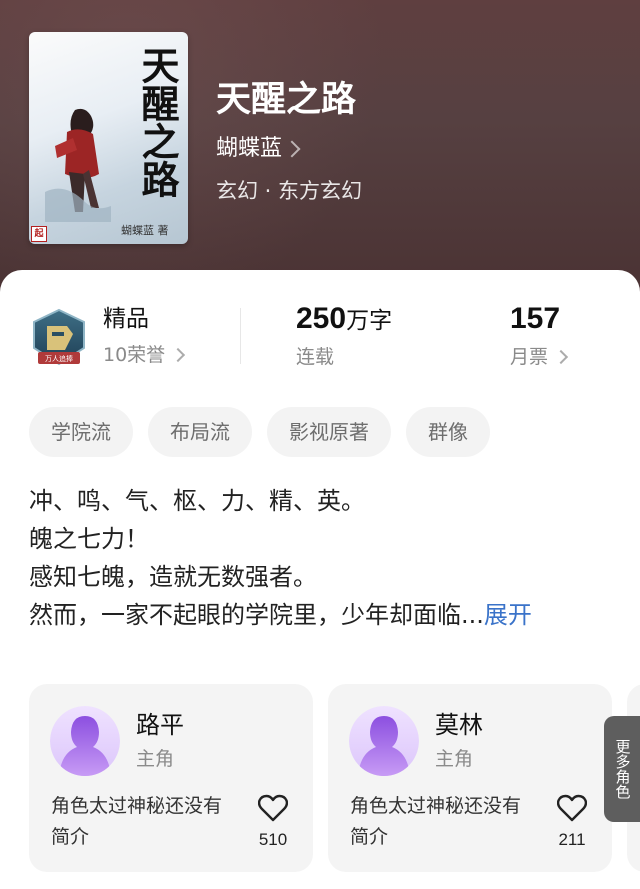 This screenshot has width=640, height=889. What do you see at coordinates (171, 778) in the screenshot?
I see `character-card: 路平 主角 角色太过神秘还没有简介 510` at bounding box center [171, 778].